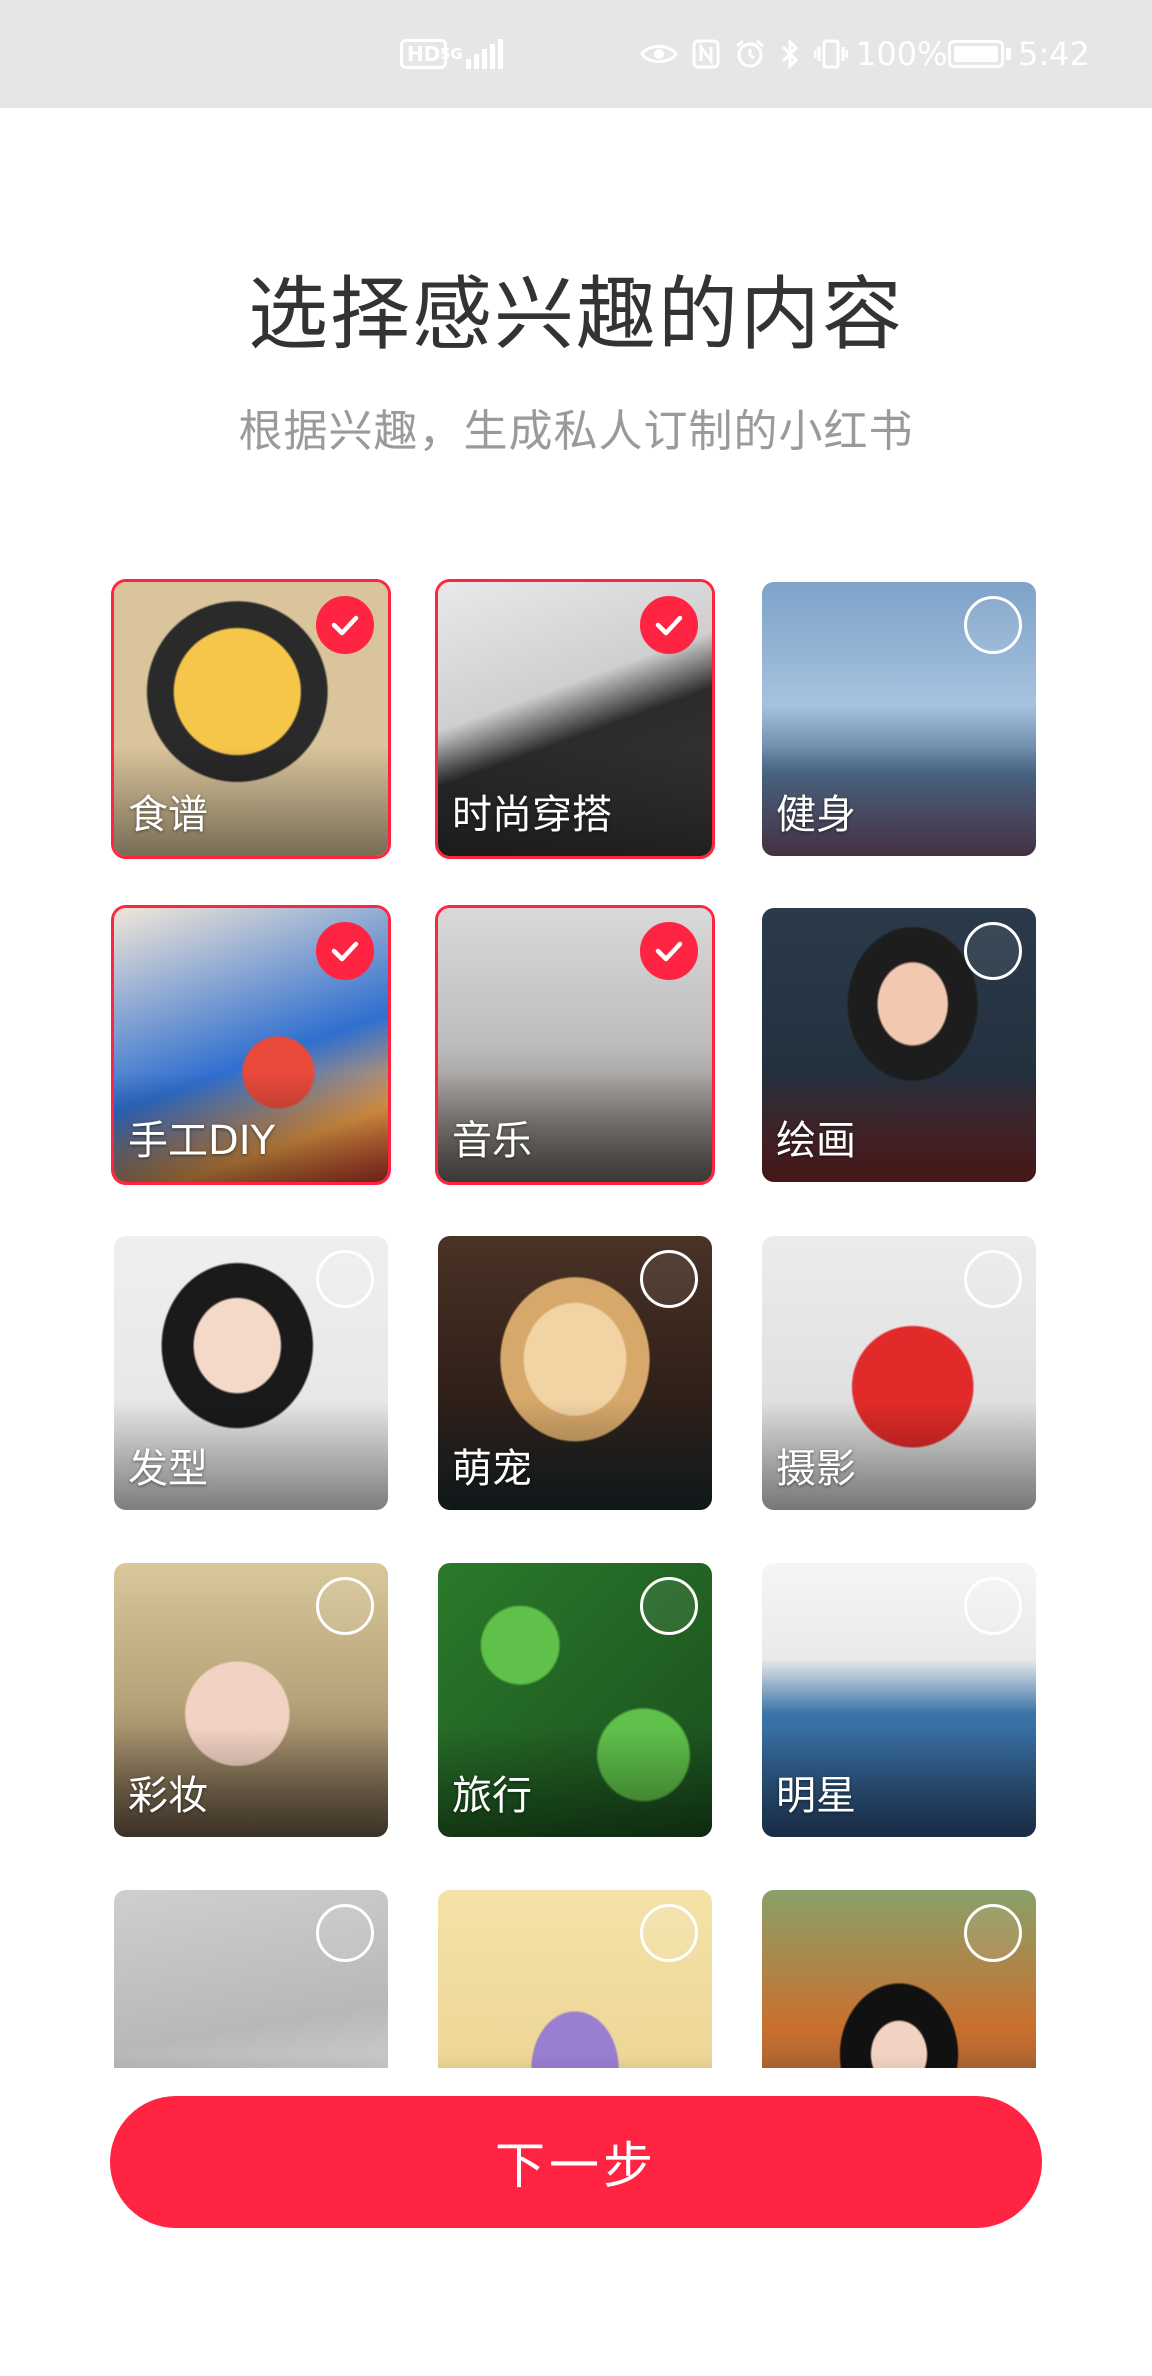  I want to click on interest-tile: 手工DIY, so click(251, 1045).